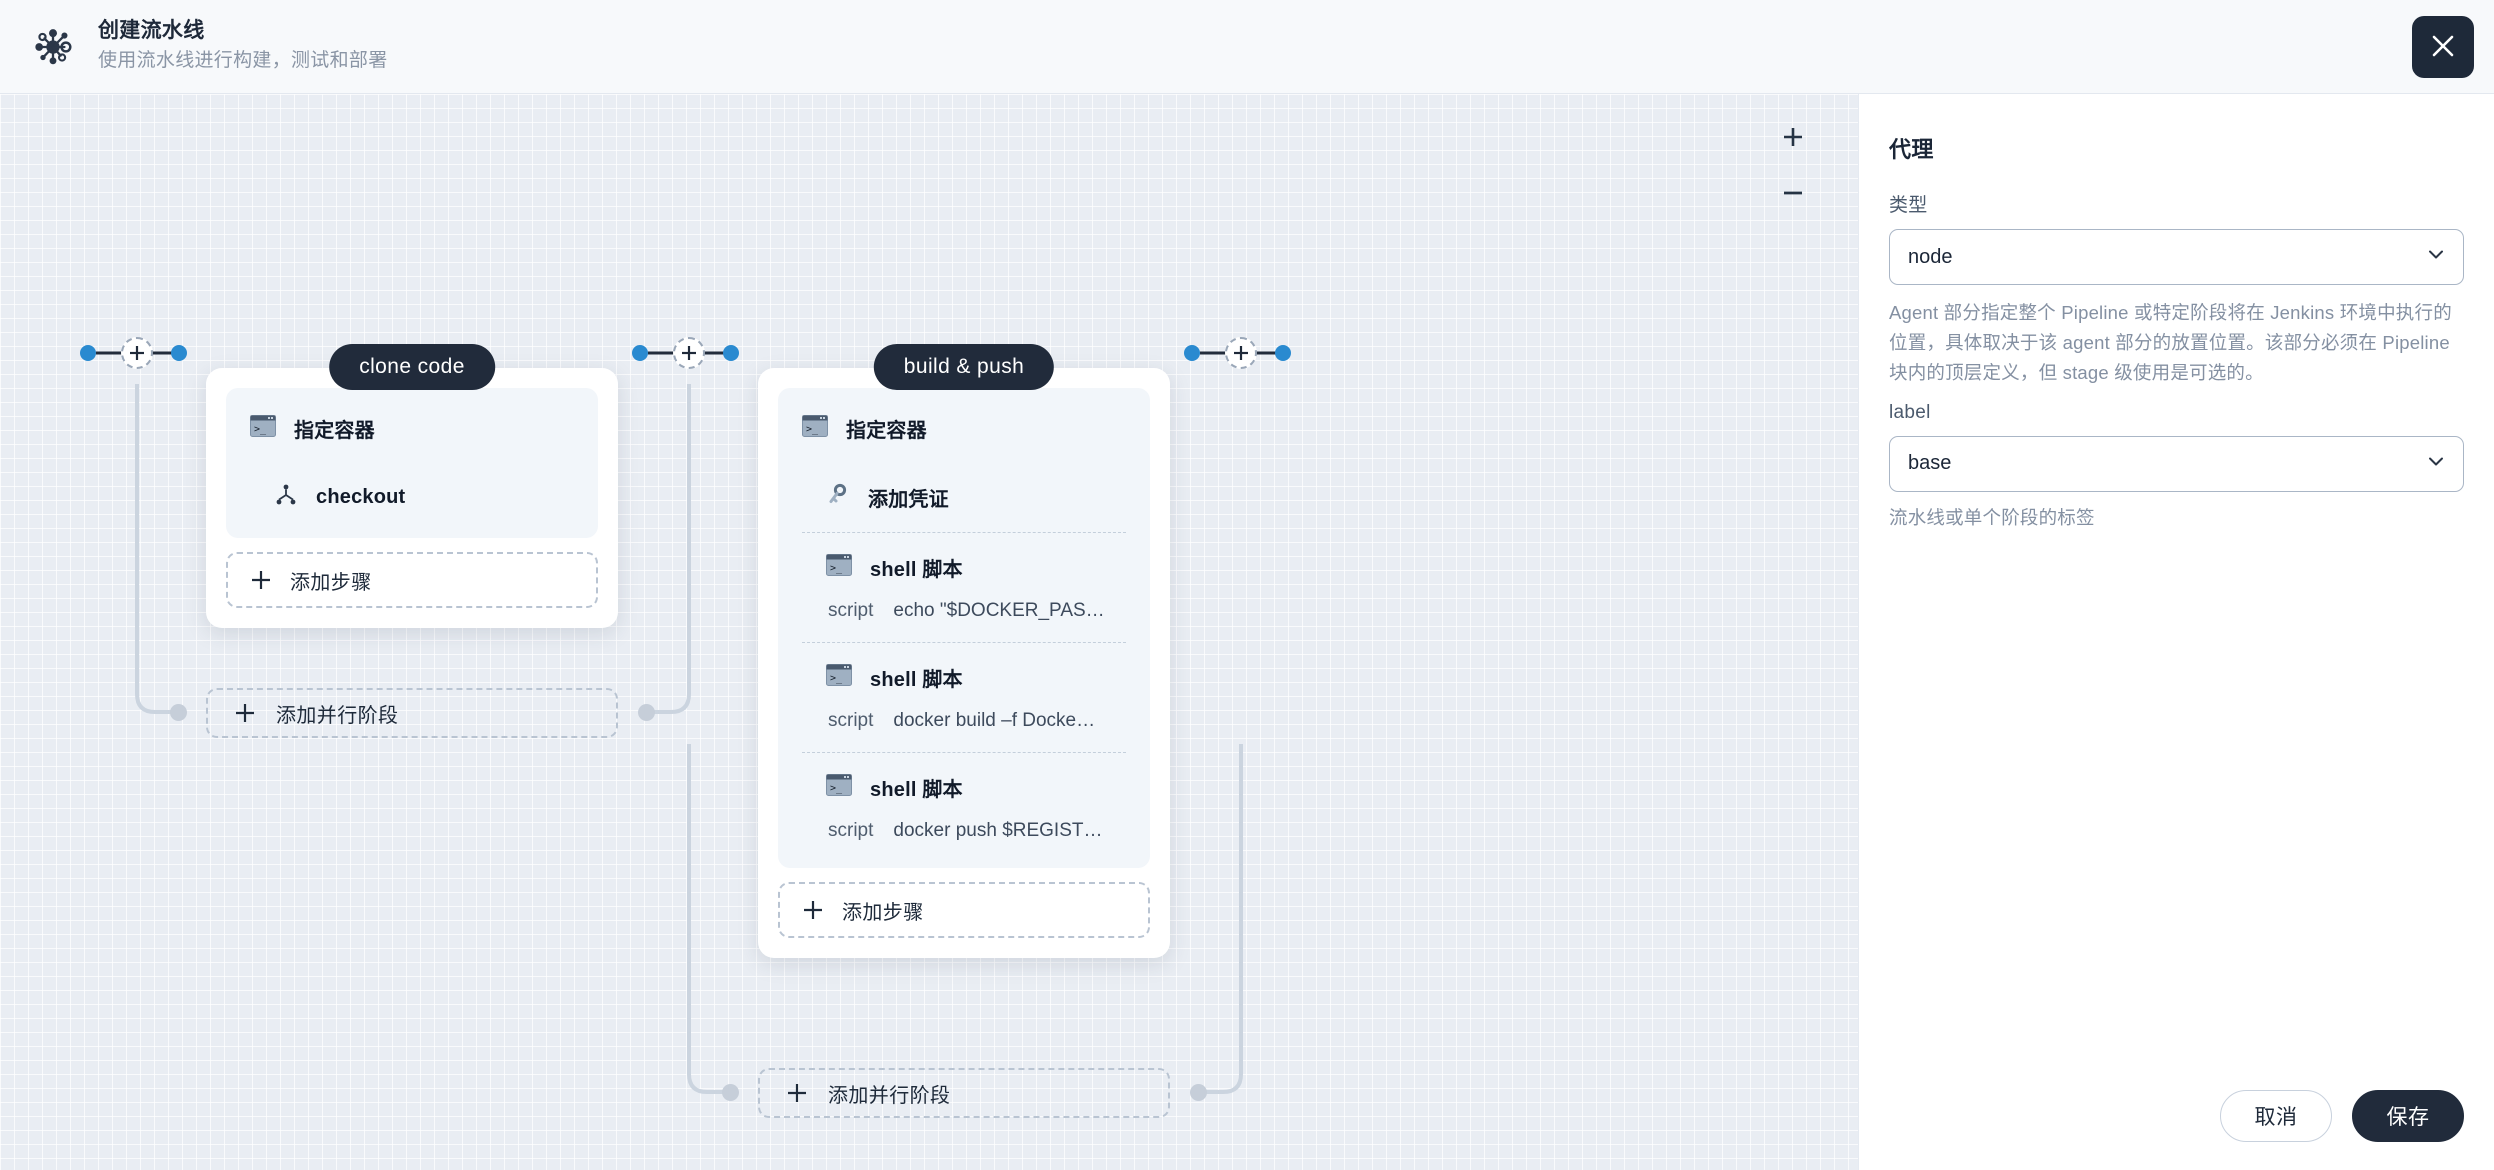 The width and height of the screenshot is (2494, 1170). I want to click on label-select-wrapper: base, so click(2176, 463).